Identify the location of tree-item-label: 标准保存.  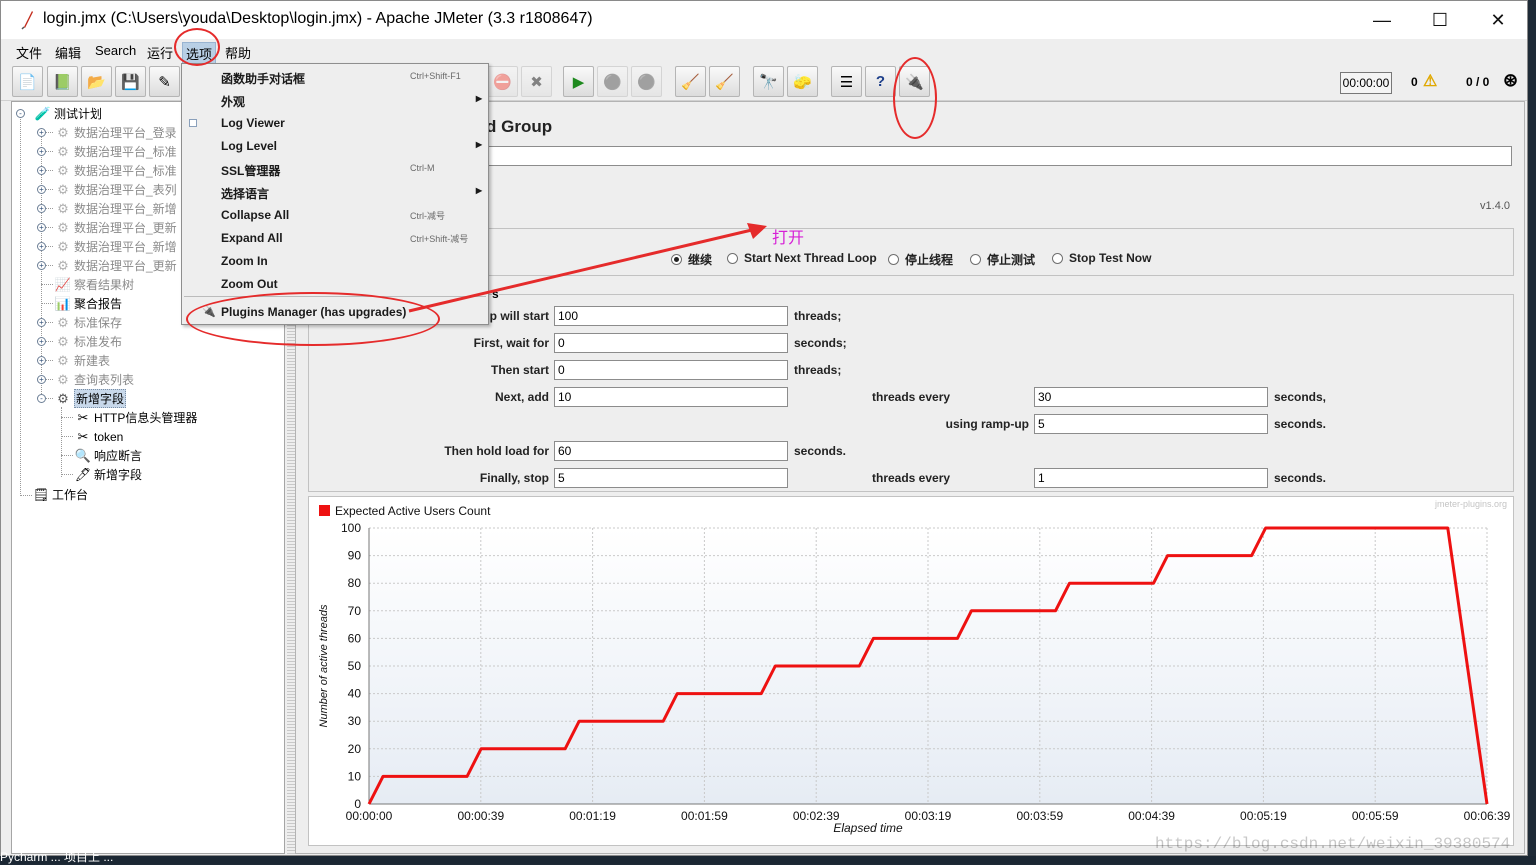
(98, 323).